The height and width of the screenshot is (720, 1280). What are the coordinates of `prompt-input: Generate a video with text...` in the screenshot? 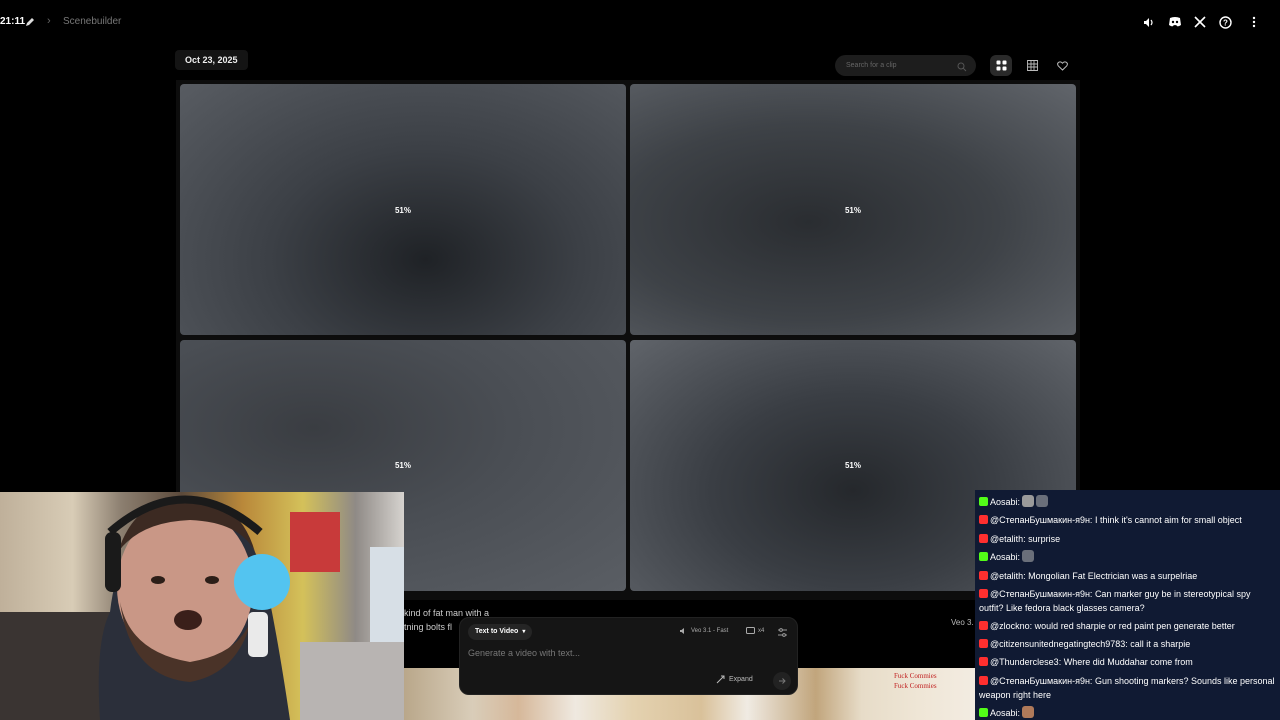 It's located at (524, 653).